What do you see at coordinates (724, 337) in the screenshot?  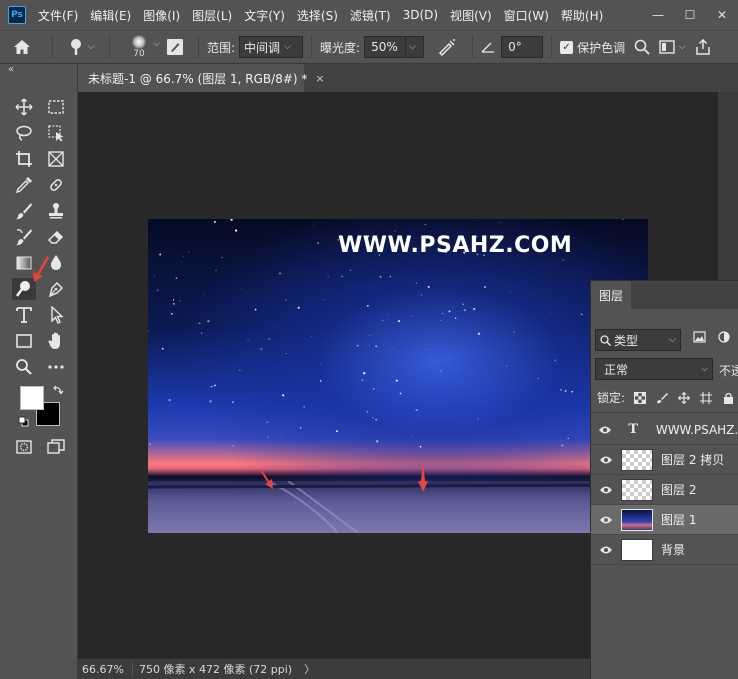 I see `adjustment-filter-icon` at bounding box center [724, 337].